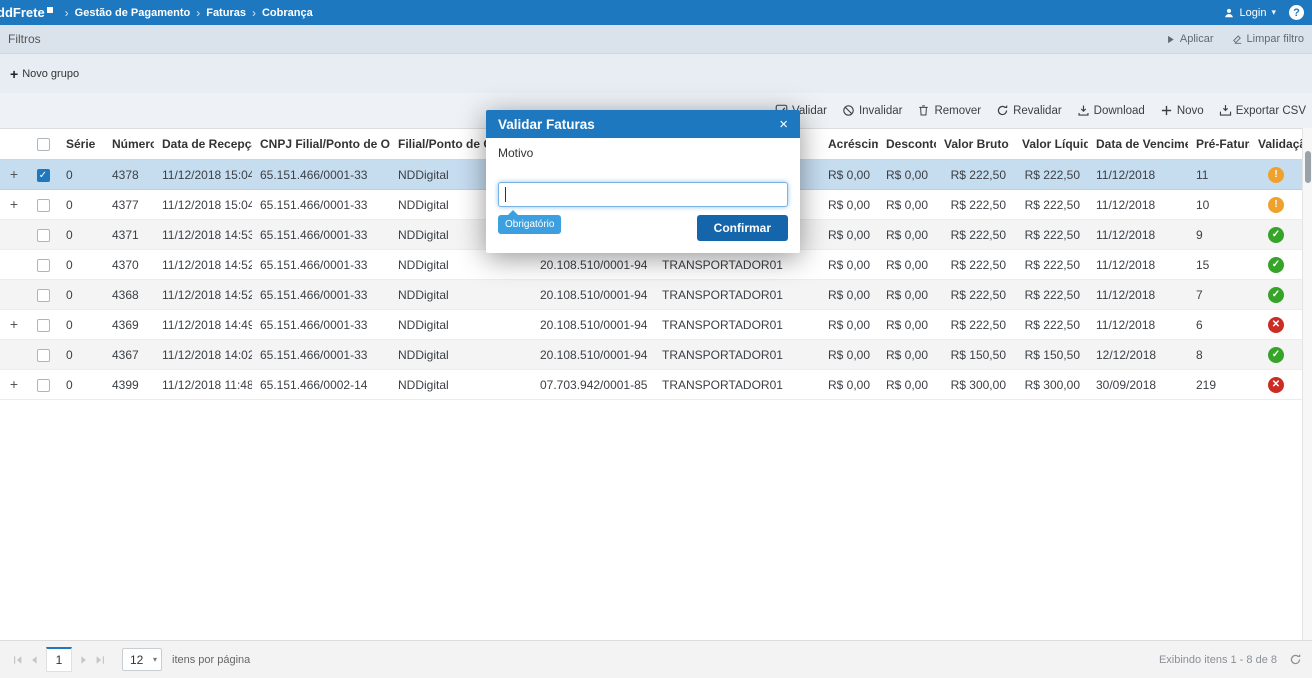 The width and height of the screenshot is (1312, 678). What do you see at coordinates (1276, 324) in the screenshot?
I see `error-icon: ✕` at bounding box center [1276, 324].